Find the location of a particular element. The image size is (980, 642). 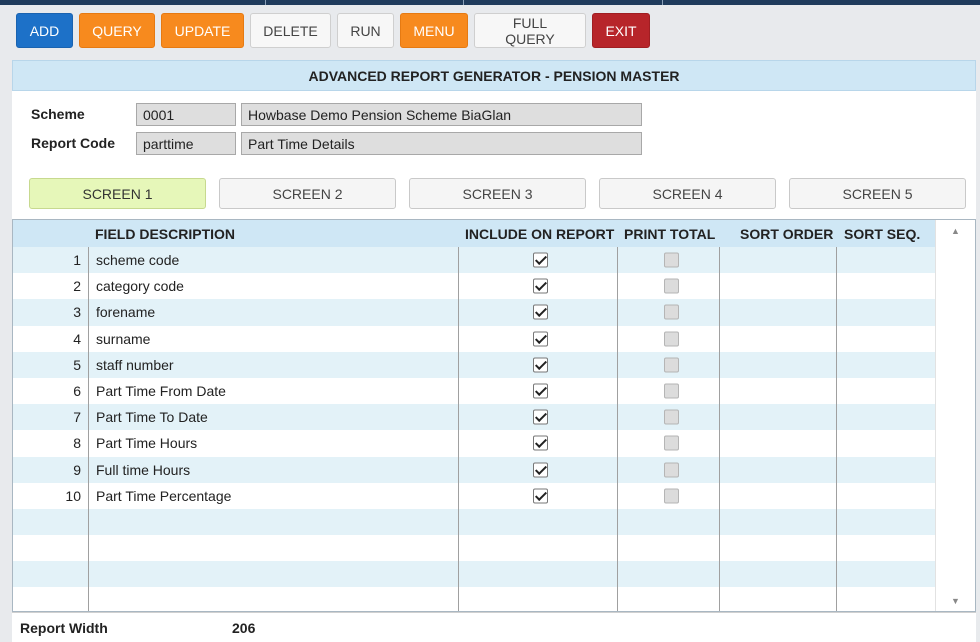

report-code-field: parttime is located at coordinates (186, 143).